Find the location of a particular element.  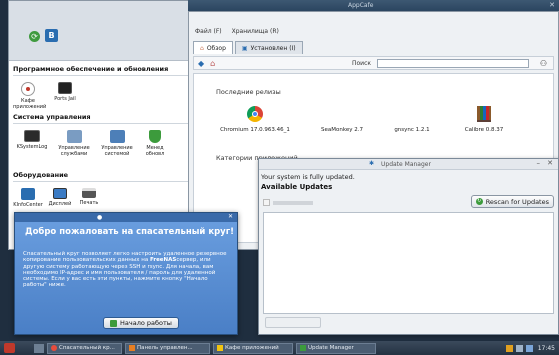

appcafe-tabs: ⌂ Обзор ▣ Установлен (I) is located at coordinates (248, 47).